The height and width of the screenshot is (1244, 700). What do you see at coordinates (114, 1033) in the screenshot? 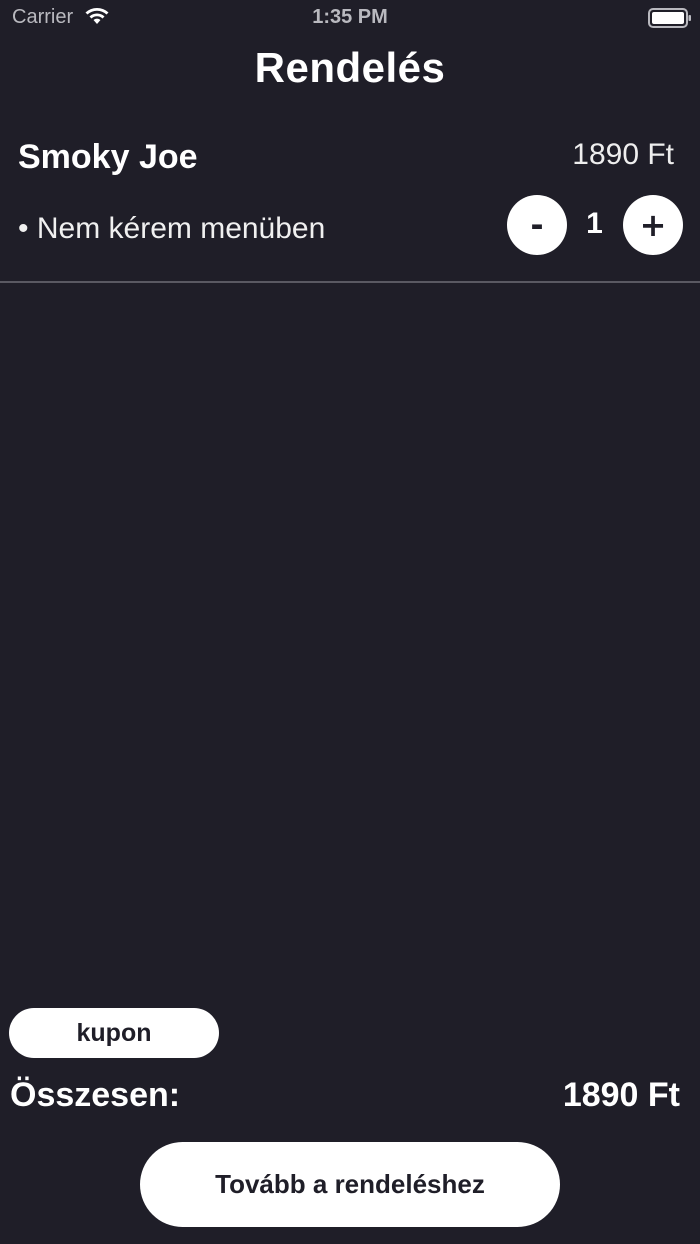
I see `coupon-button: kupon` at bounding box center [114, 1033].